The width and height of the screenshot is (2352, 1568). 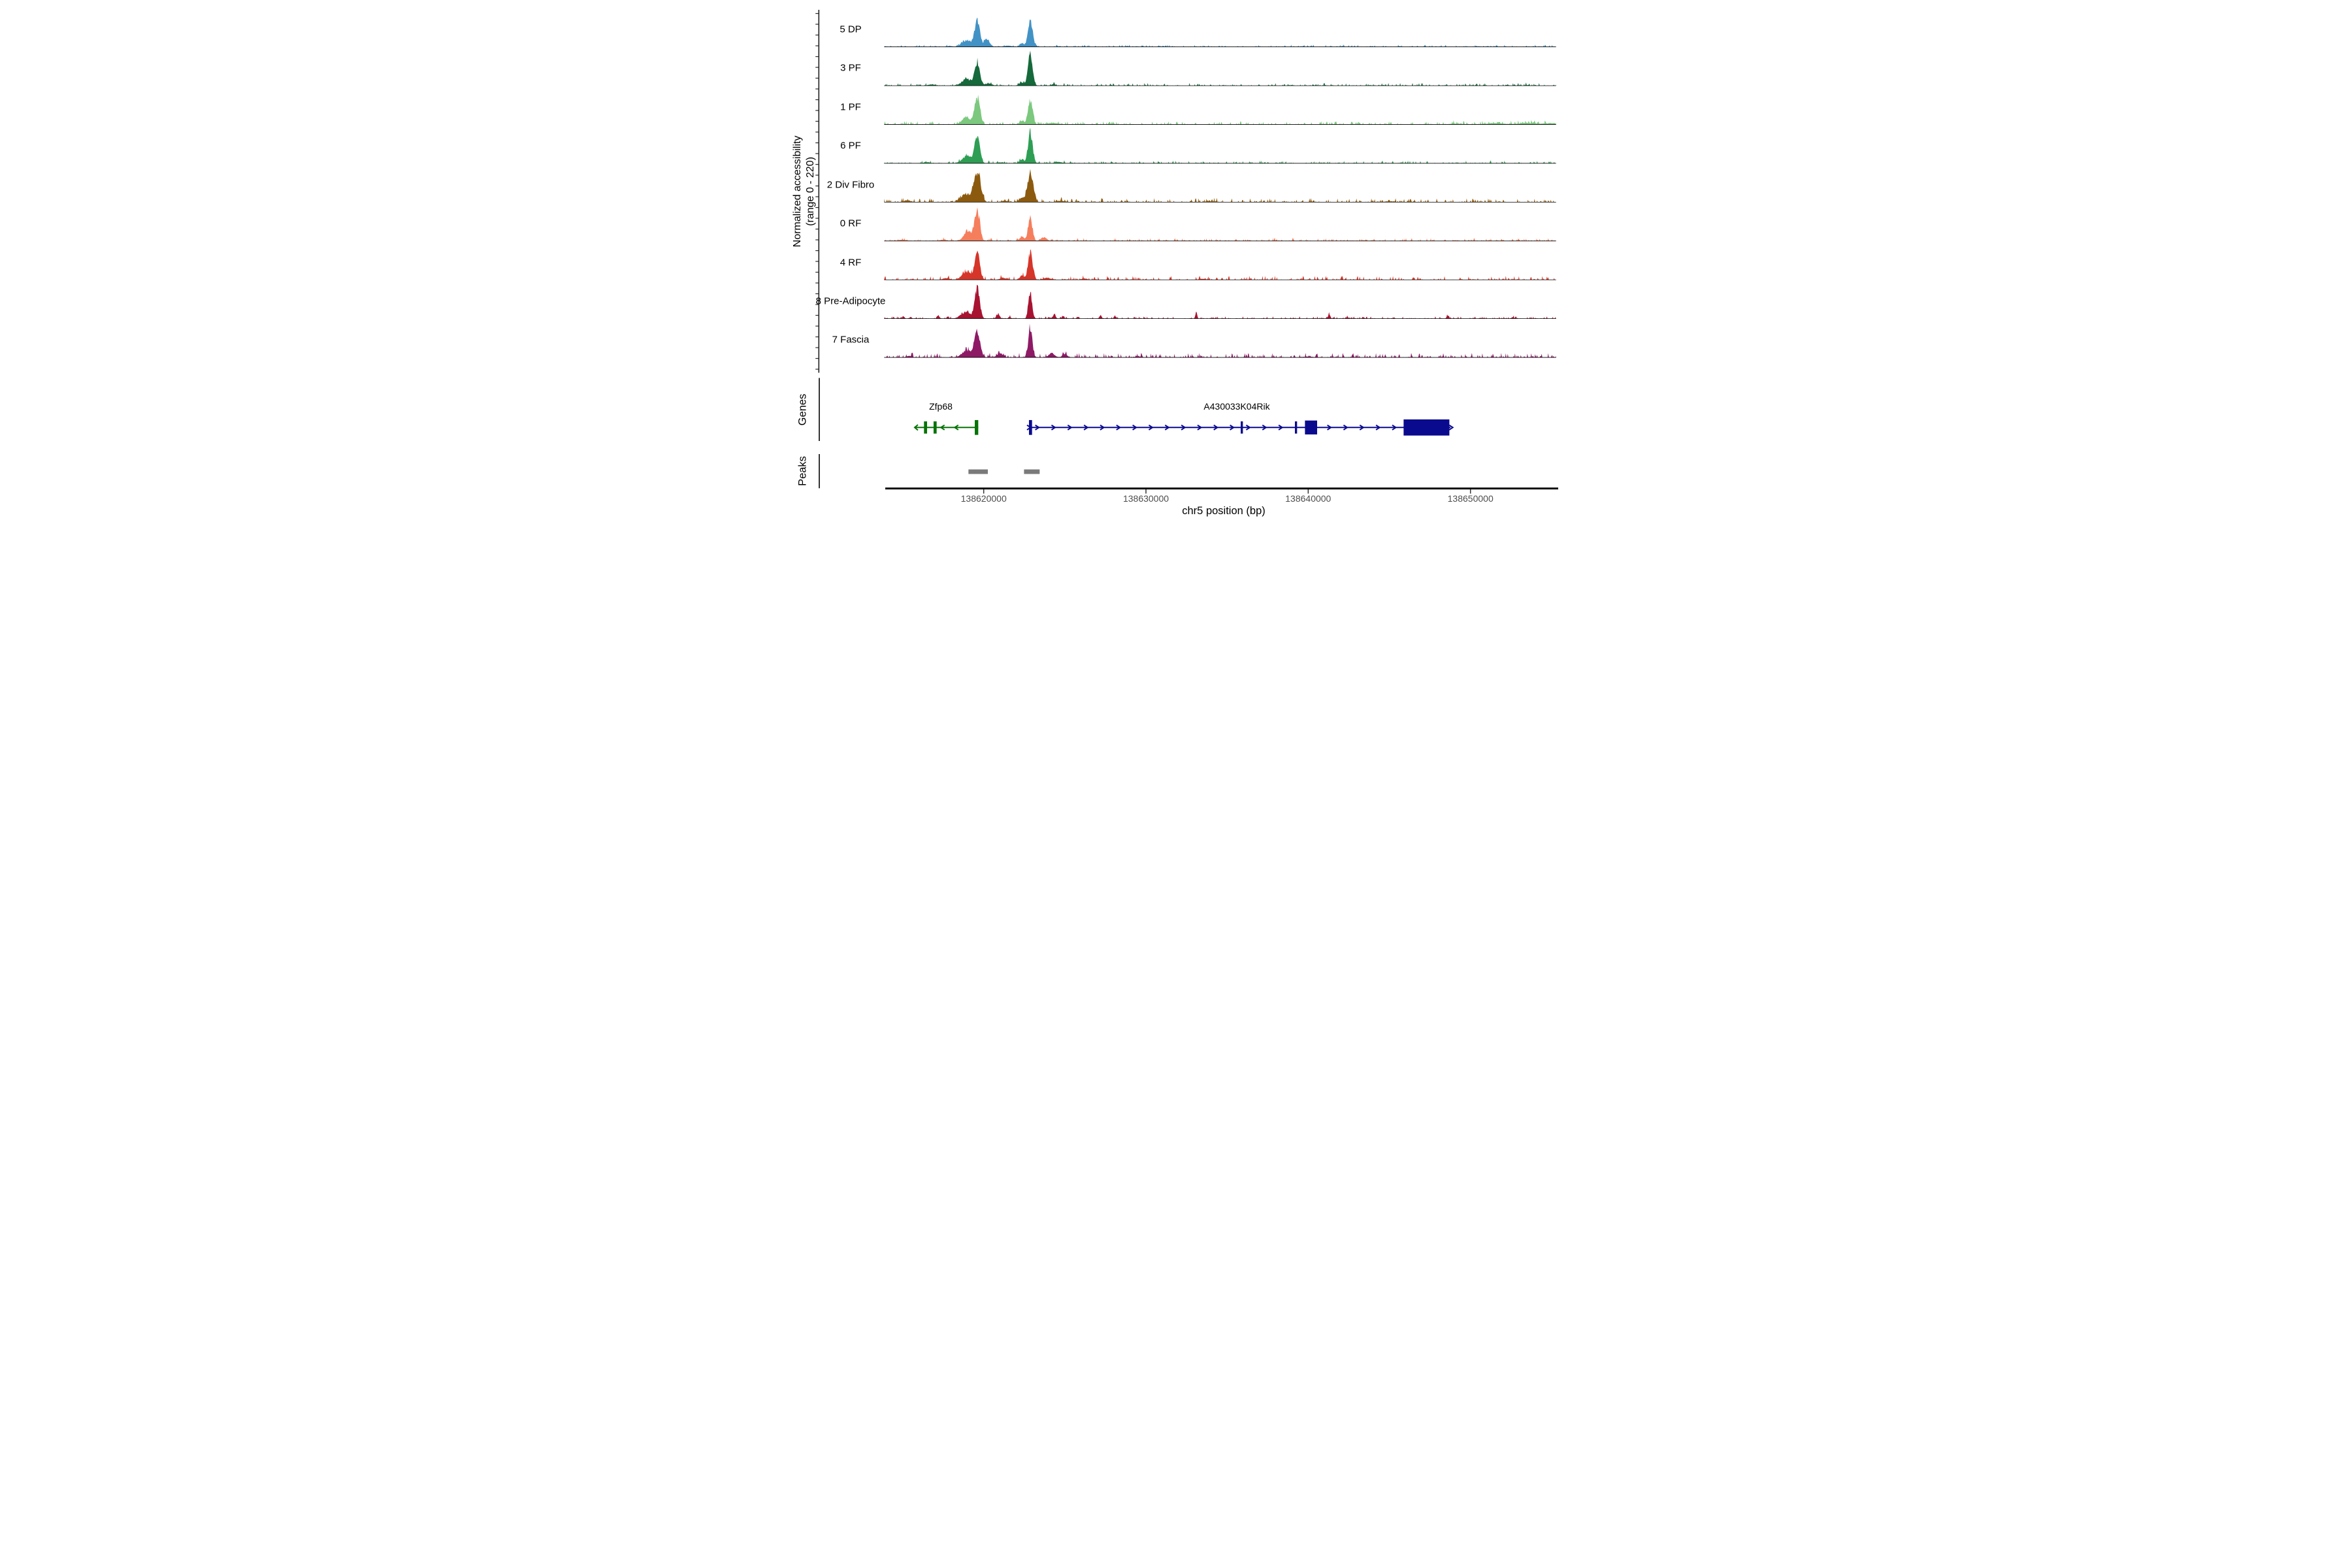 I want to click on x-tick-label-138620000: 138620000, so click(x=983, y=498).